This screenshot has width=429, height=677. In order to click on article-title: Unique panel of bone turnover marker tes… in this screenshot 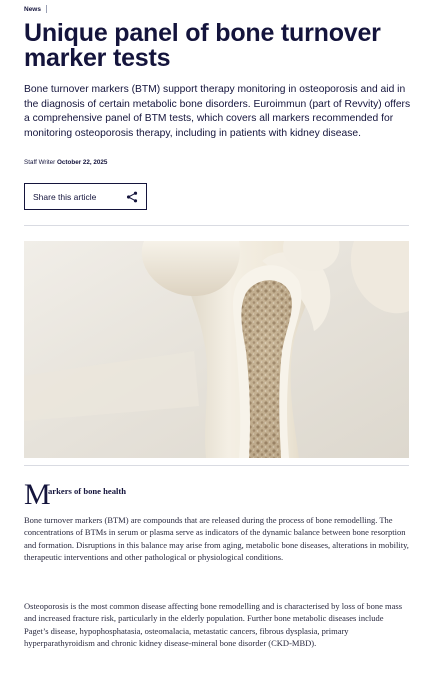, I will do `click(202, 45)`.